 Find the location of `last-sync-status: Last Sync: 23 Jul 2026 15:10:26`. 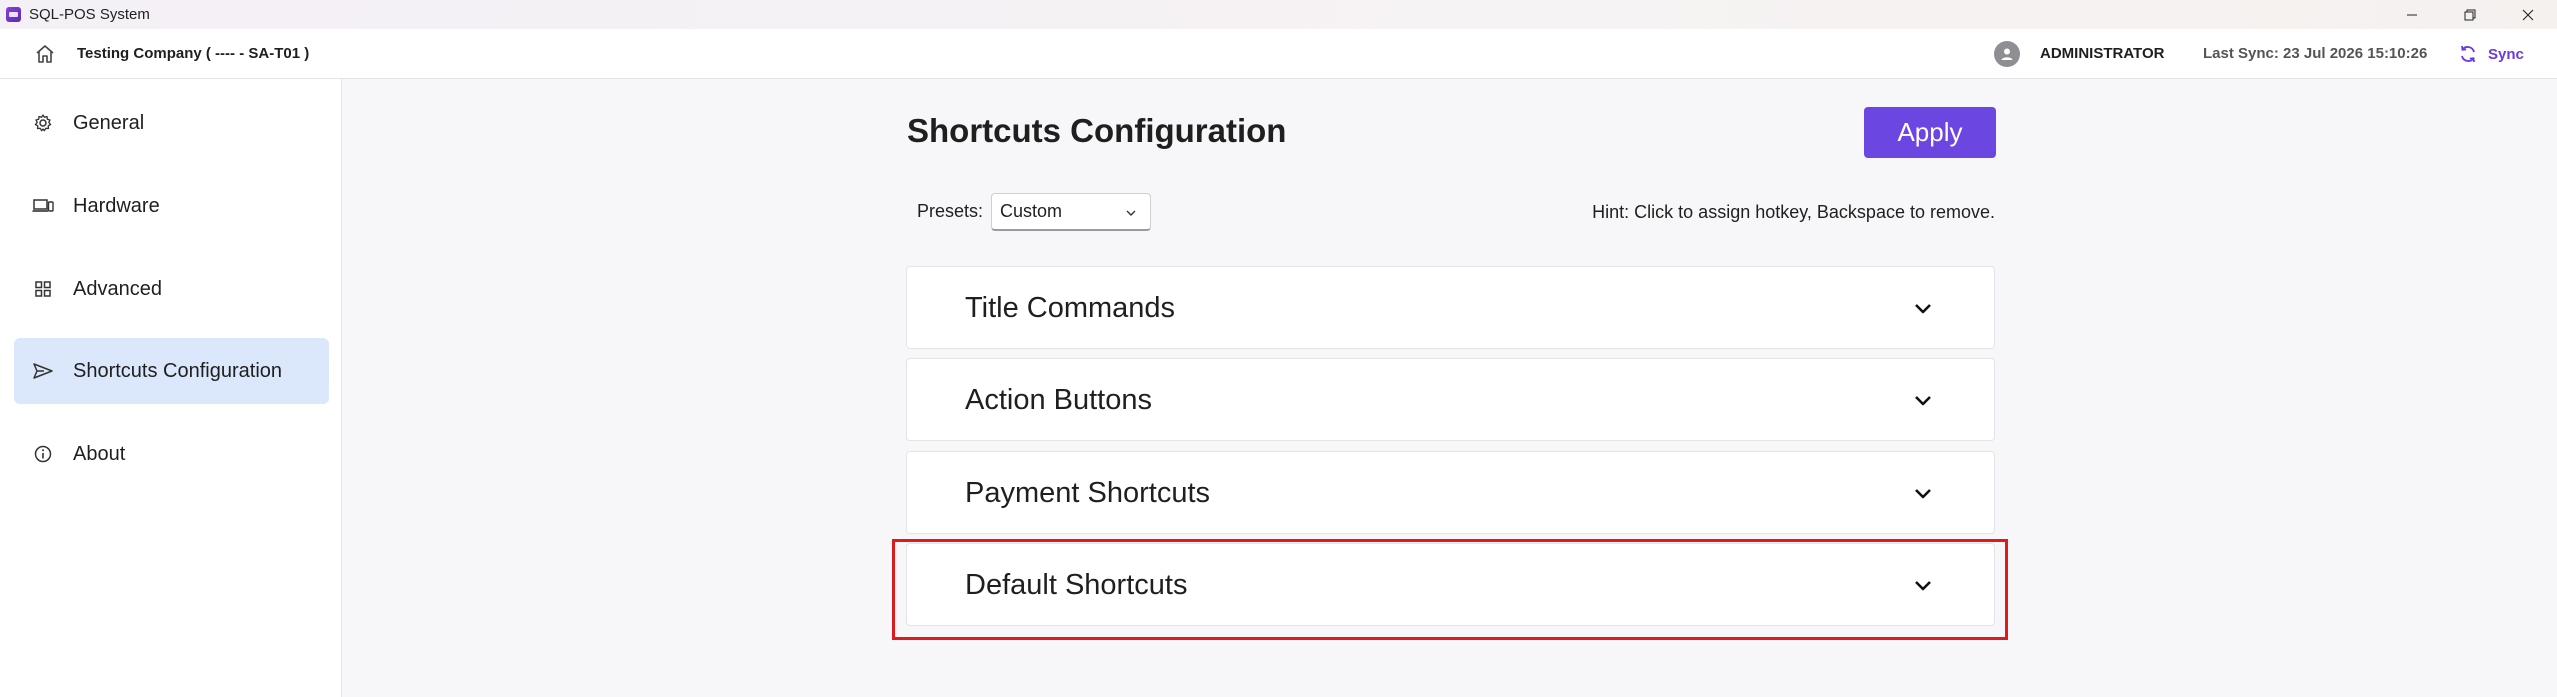

last-sync-status: Last Sync: 23 Jul 2026 15:10:26 is located at coordinates (2315, 53).